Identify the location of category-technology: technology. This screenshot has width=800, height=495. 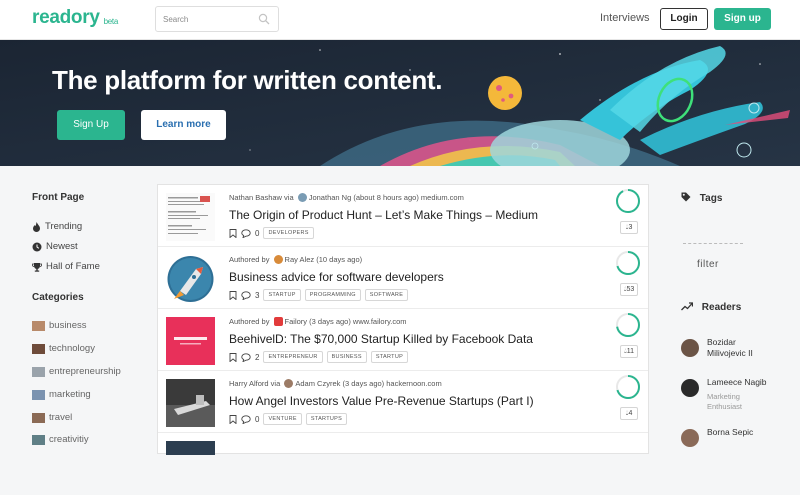
(63, 348).